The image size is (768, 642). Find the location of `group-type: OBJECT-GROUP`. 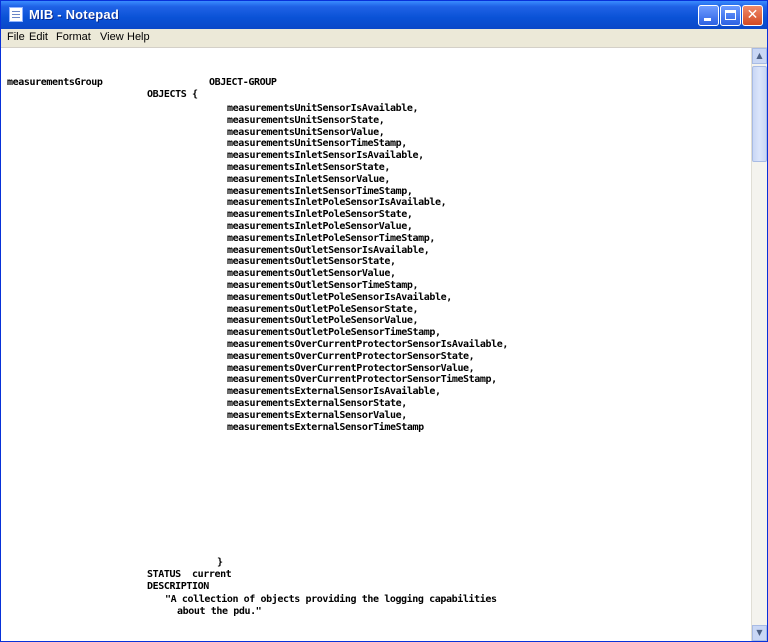

group-type: OBJECT-GROUP is located at coordinates (243, 82).